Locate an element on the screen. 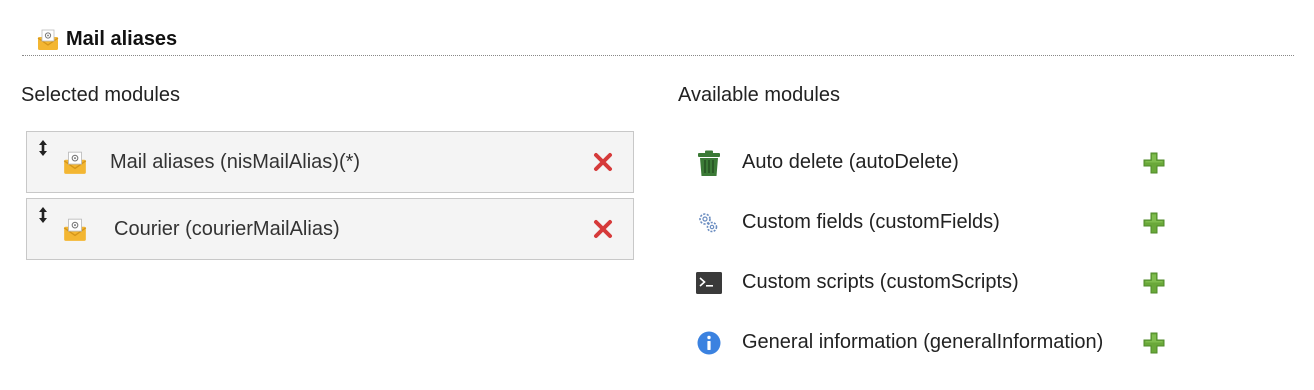  available-module-row: Custom scripts (customScripts) is located at coordinates (935, 283).